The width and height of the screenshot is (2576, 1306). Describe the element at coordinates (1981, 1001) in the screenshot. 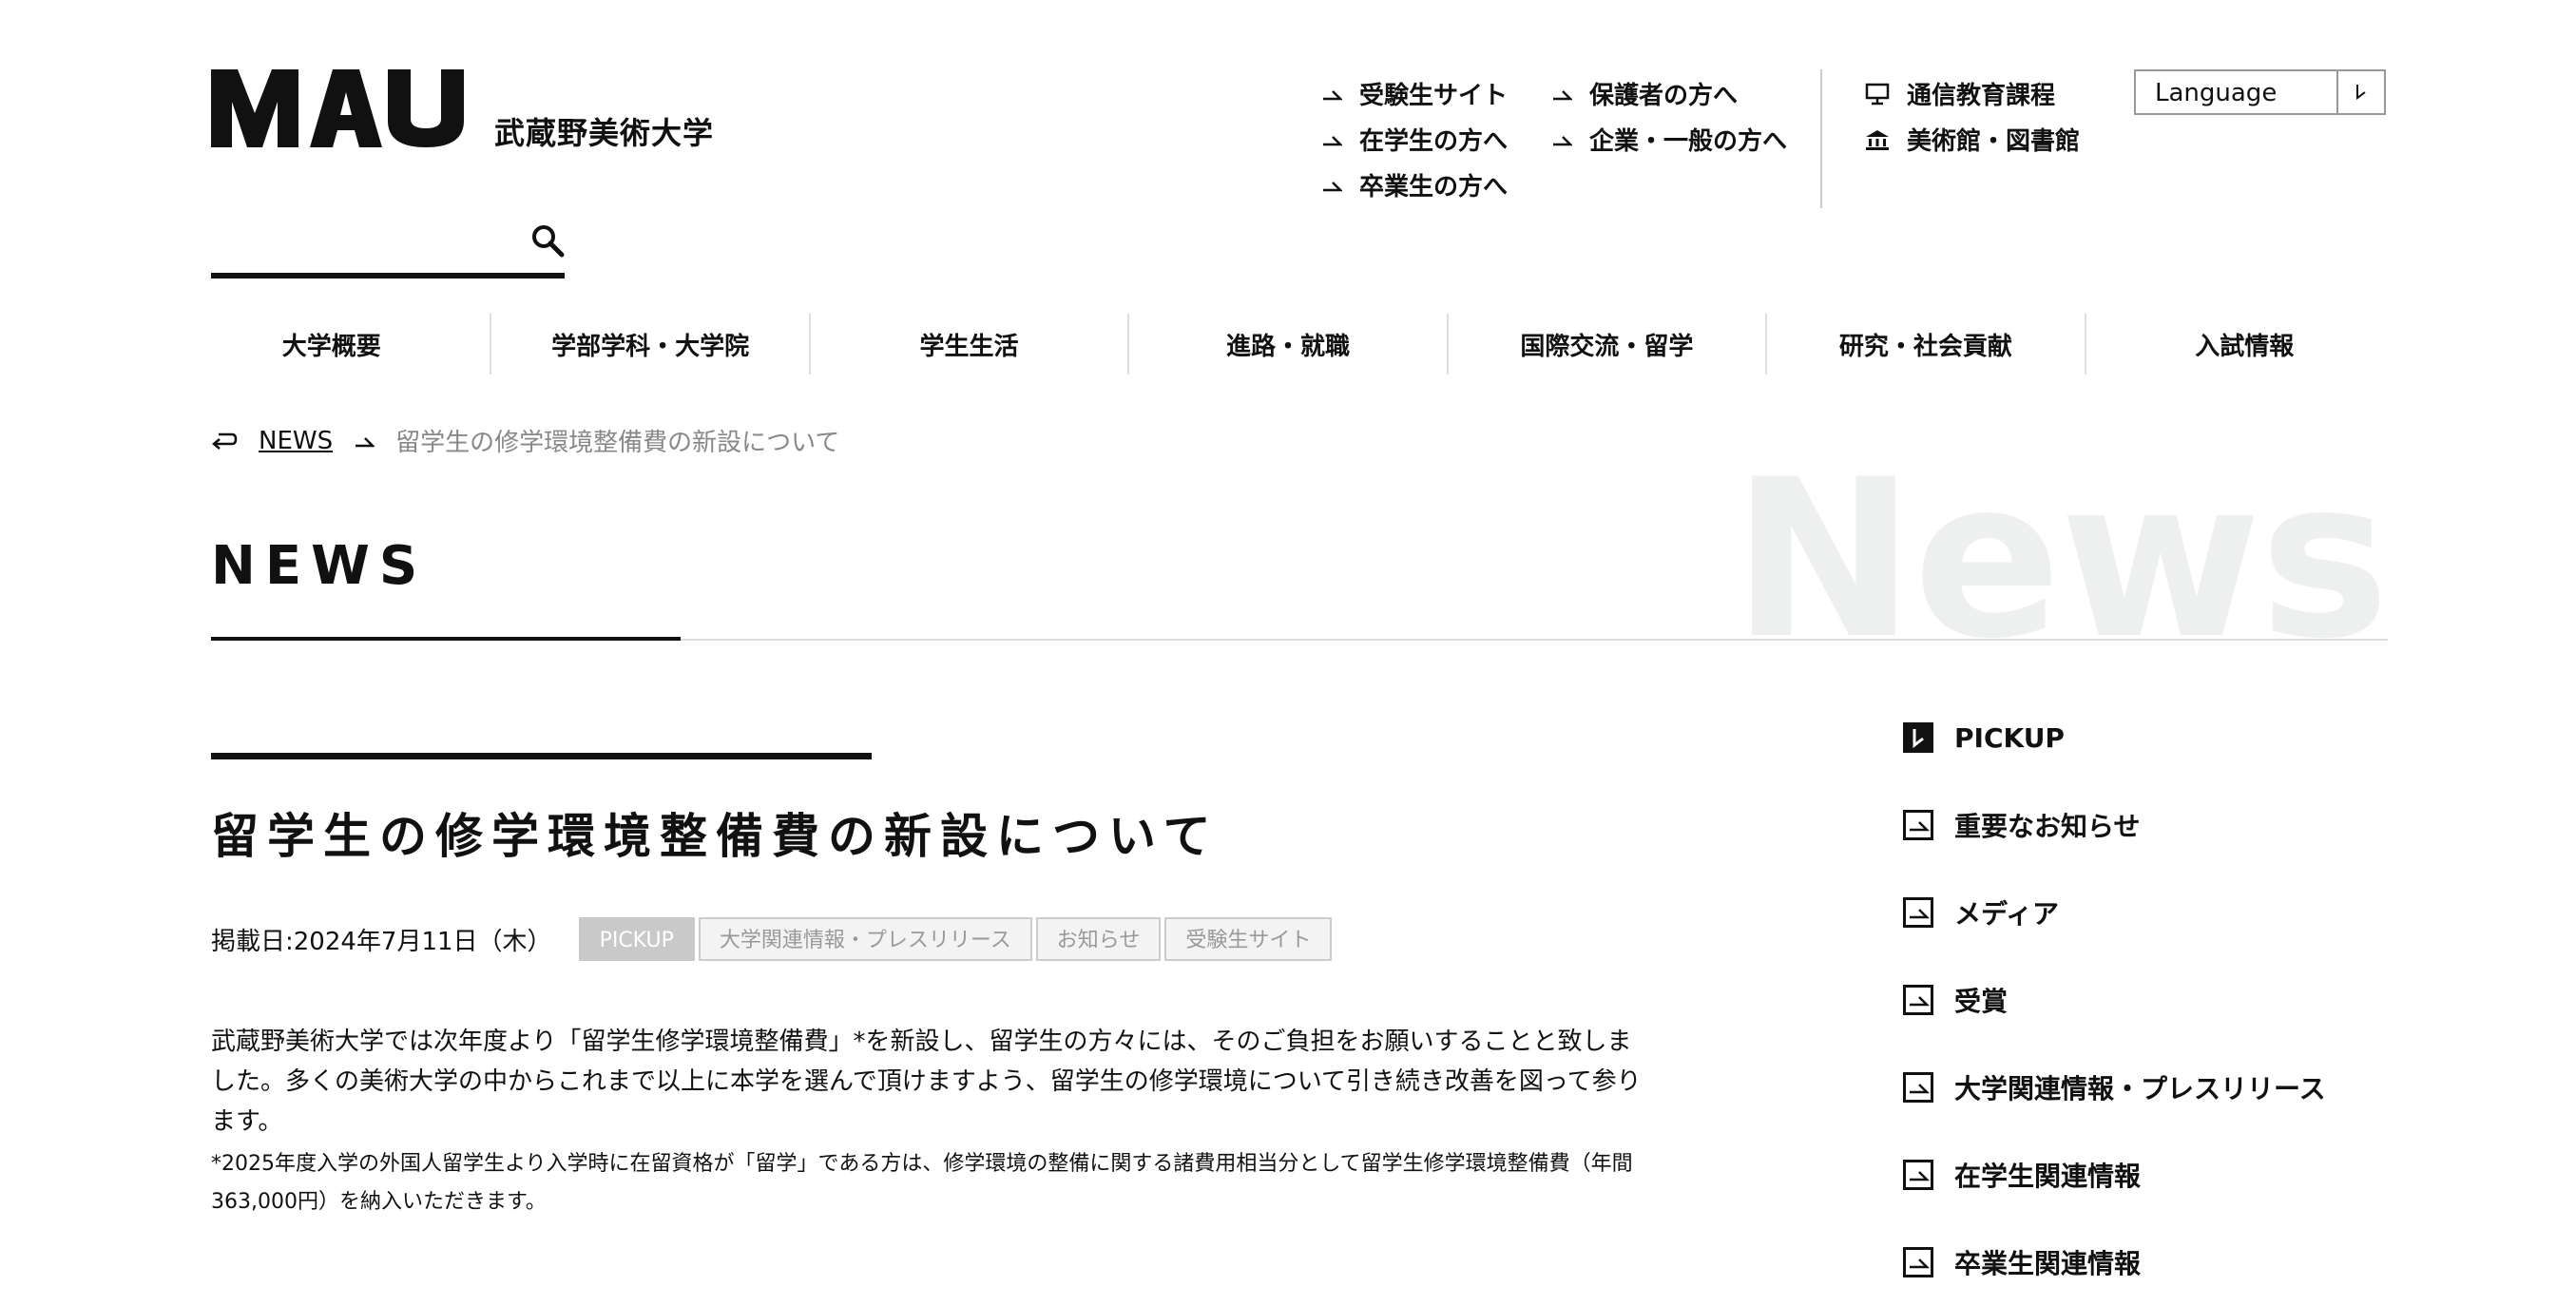

I see `sidebar-item-label: 受賞` at that location.